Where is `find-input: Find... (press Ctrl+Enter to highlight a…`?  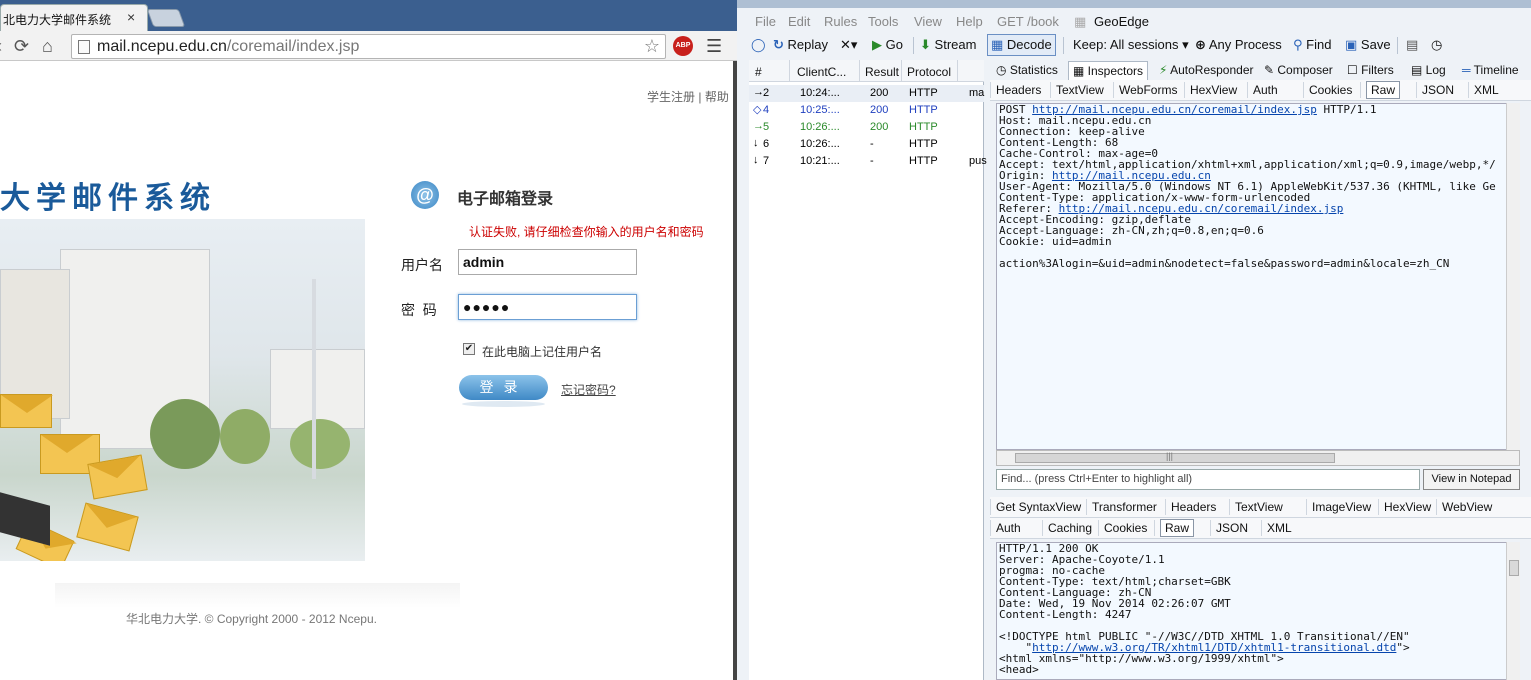
find-input: Find... (press Ctrl+Enter to highlight a… is located at coordinates (1208, 479).